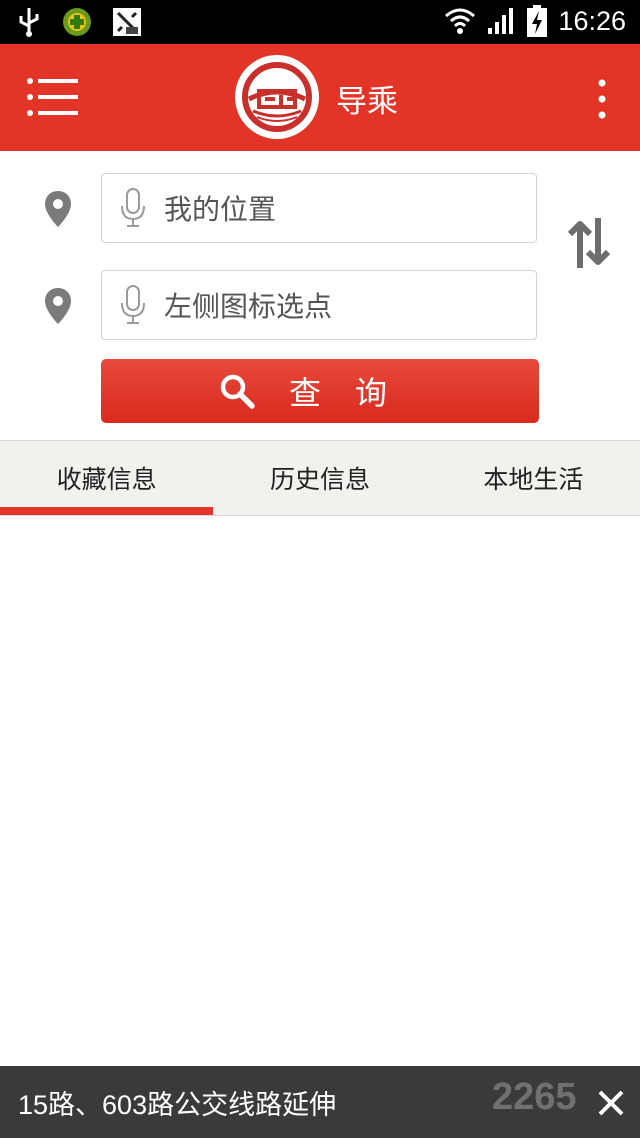  Describe the element at coordinates (29, 22) in the screenshot. I see `usb-icon` at that location.